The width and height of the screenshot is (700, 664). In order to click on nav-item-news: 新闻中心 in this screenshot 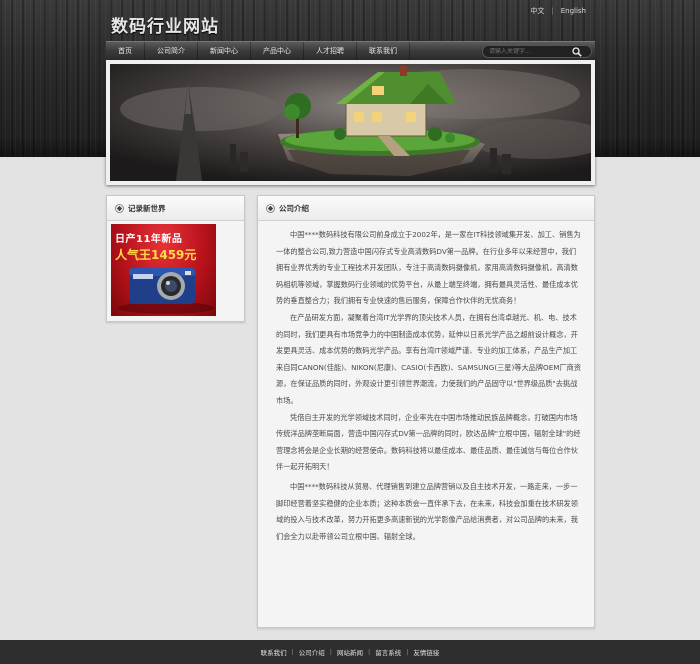, I will do `click(224, 51)`.